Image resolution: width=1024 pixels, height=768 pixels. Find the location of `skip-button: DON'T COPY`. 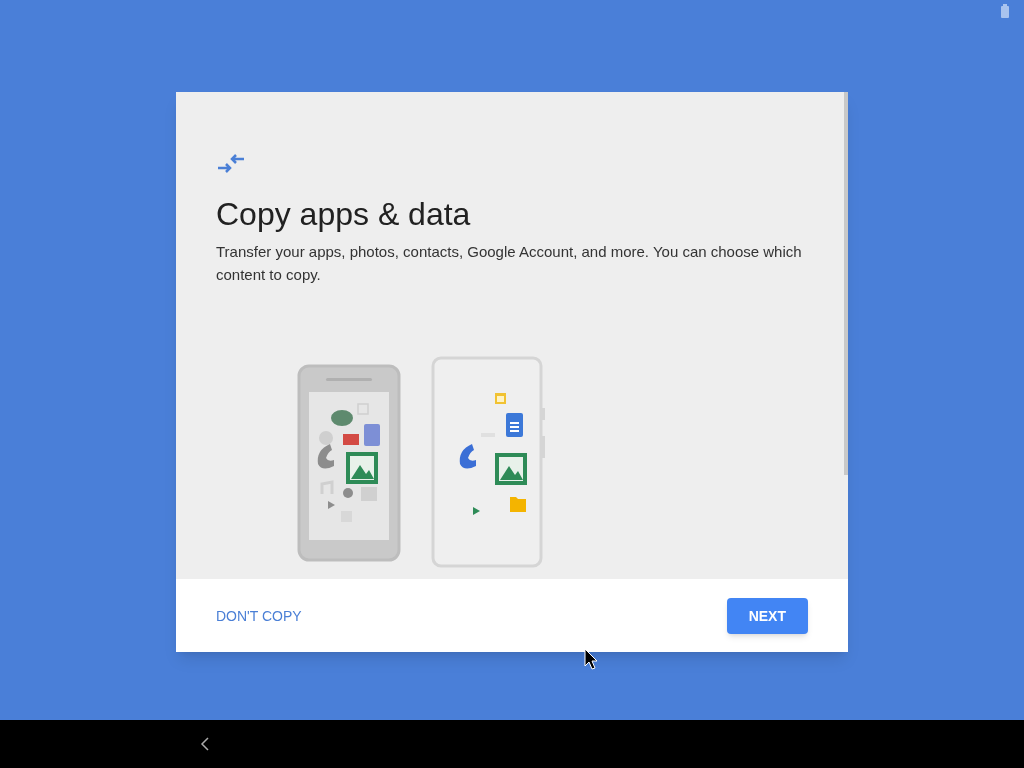

skip-button: DON'T COPY is located at coordinates (259, 615).